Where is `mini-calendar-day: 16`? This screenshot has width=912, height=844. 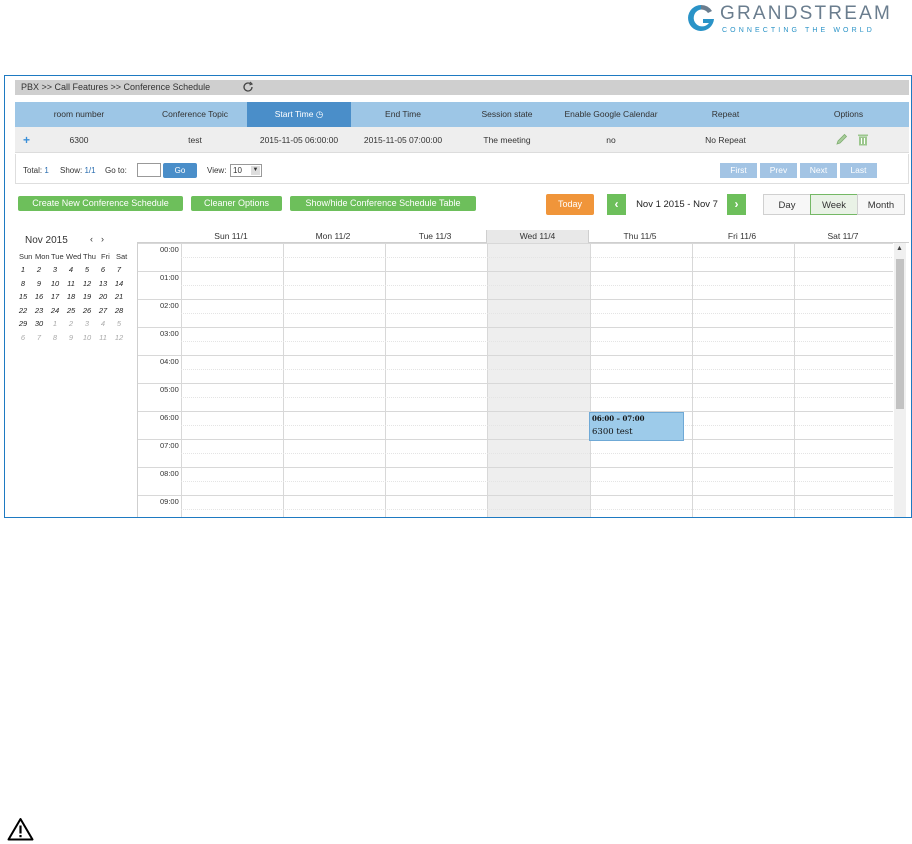 mini-calendar-day: 16 is located at coordinates (39, 296).